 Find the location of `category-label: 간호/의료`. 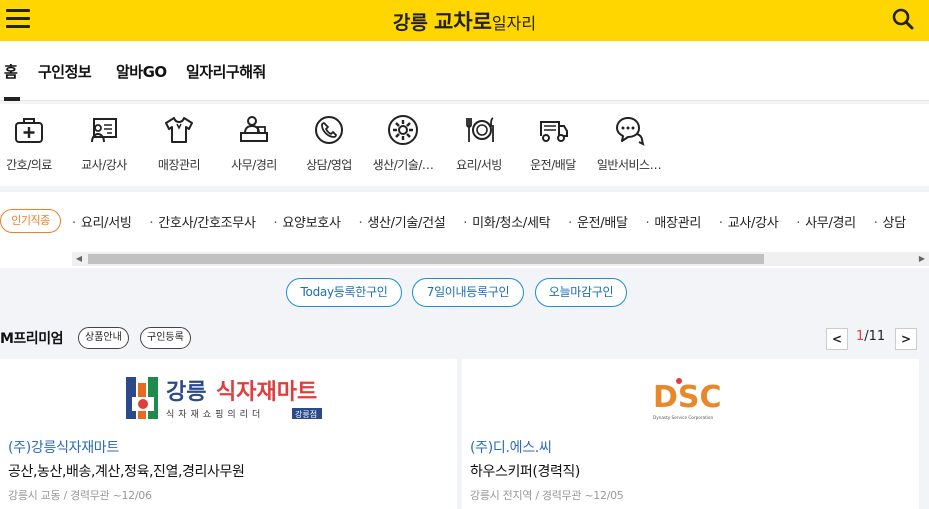

category-label: 간호/의료 is located at coordinates (29, 165).